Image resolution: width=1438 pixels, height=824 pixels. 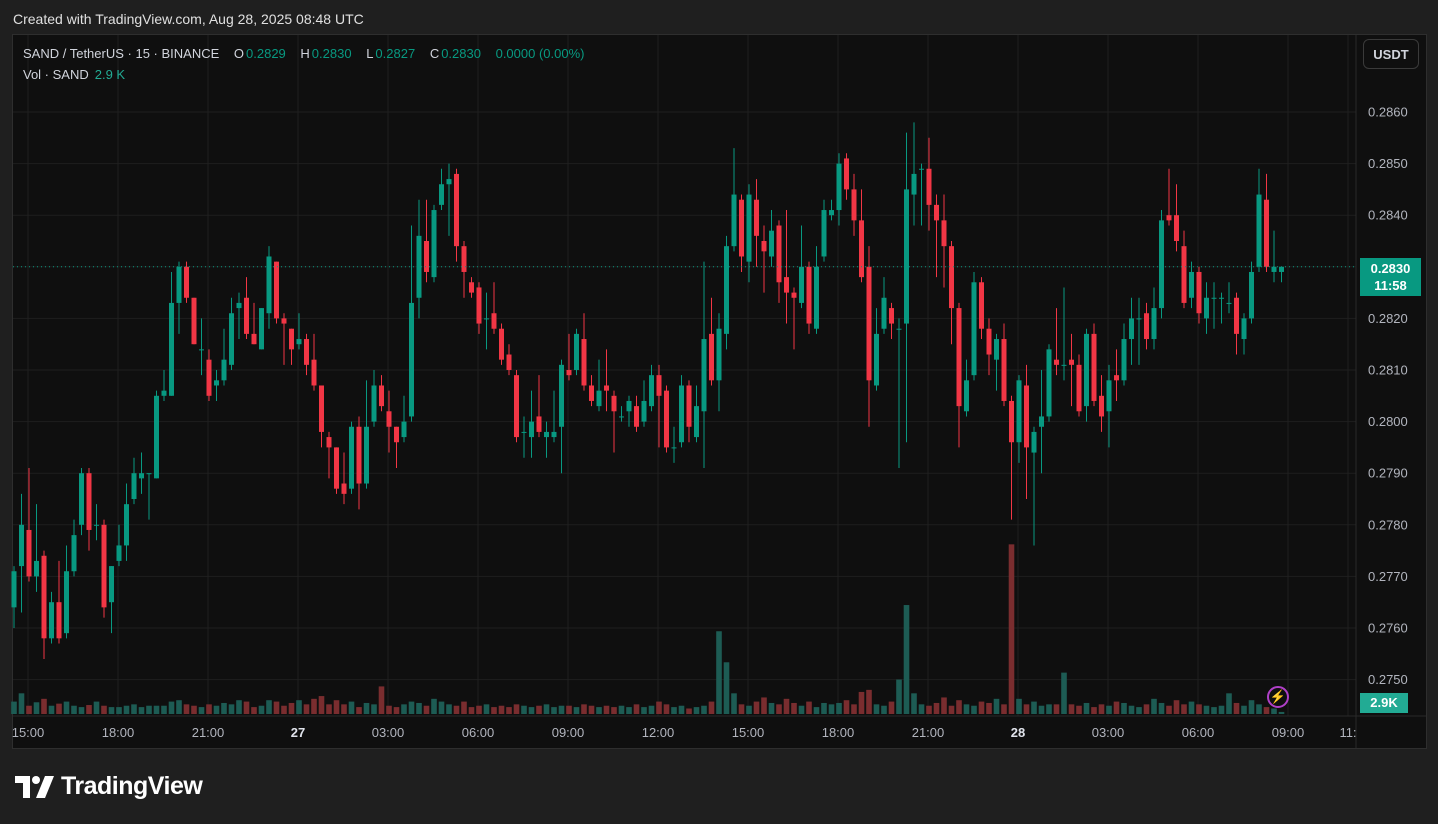 I want to click on volume-label: Vol · SAND, so click(x=56, y=74).